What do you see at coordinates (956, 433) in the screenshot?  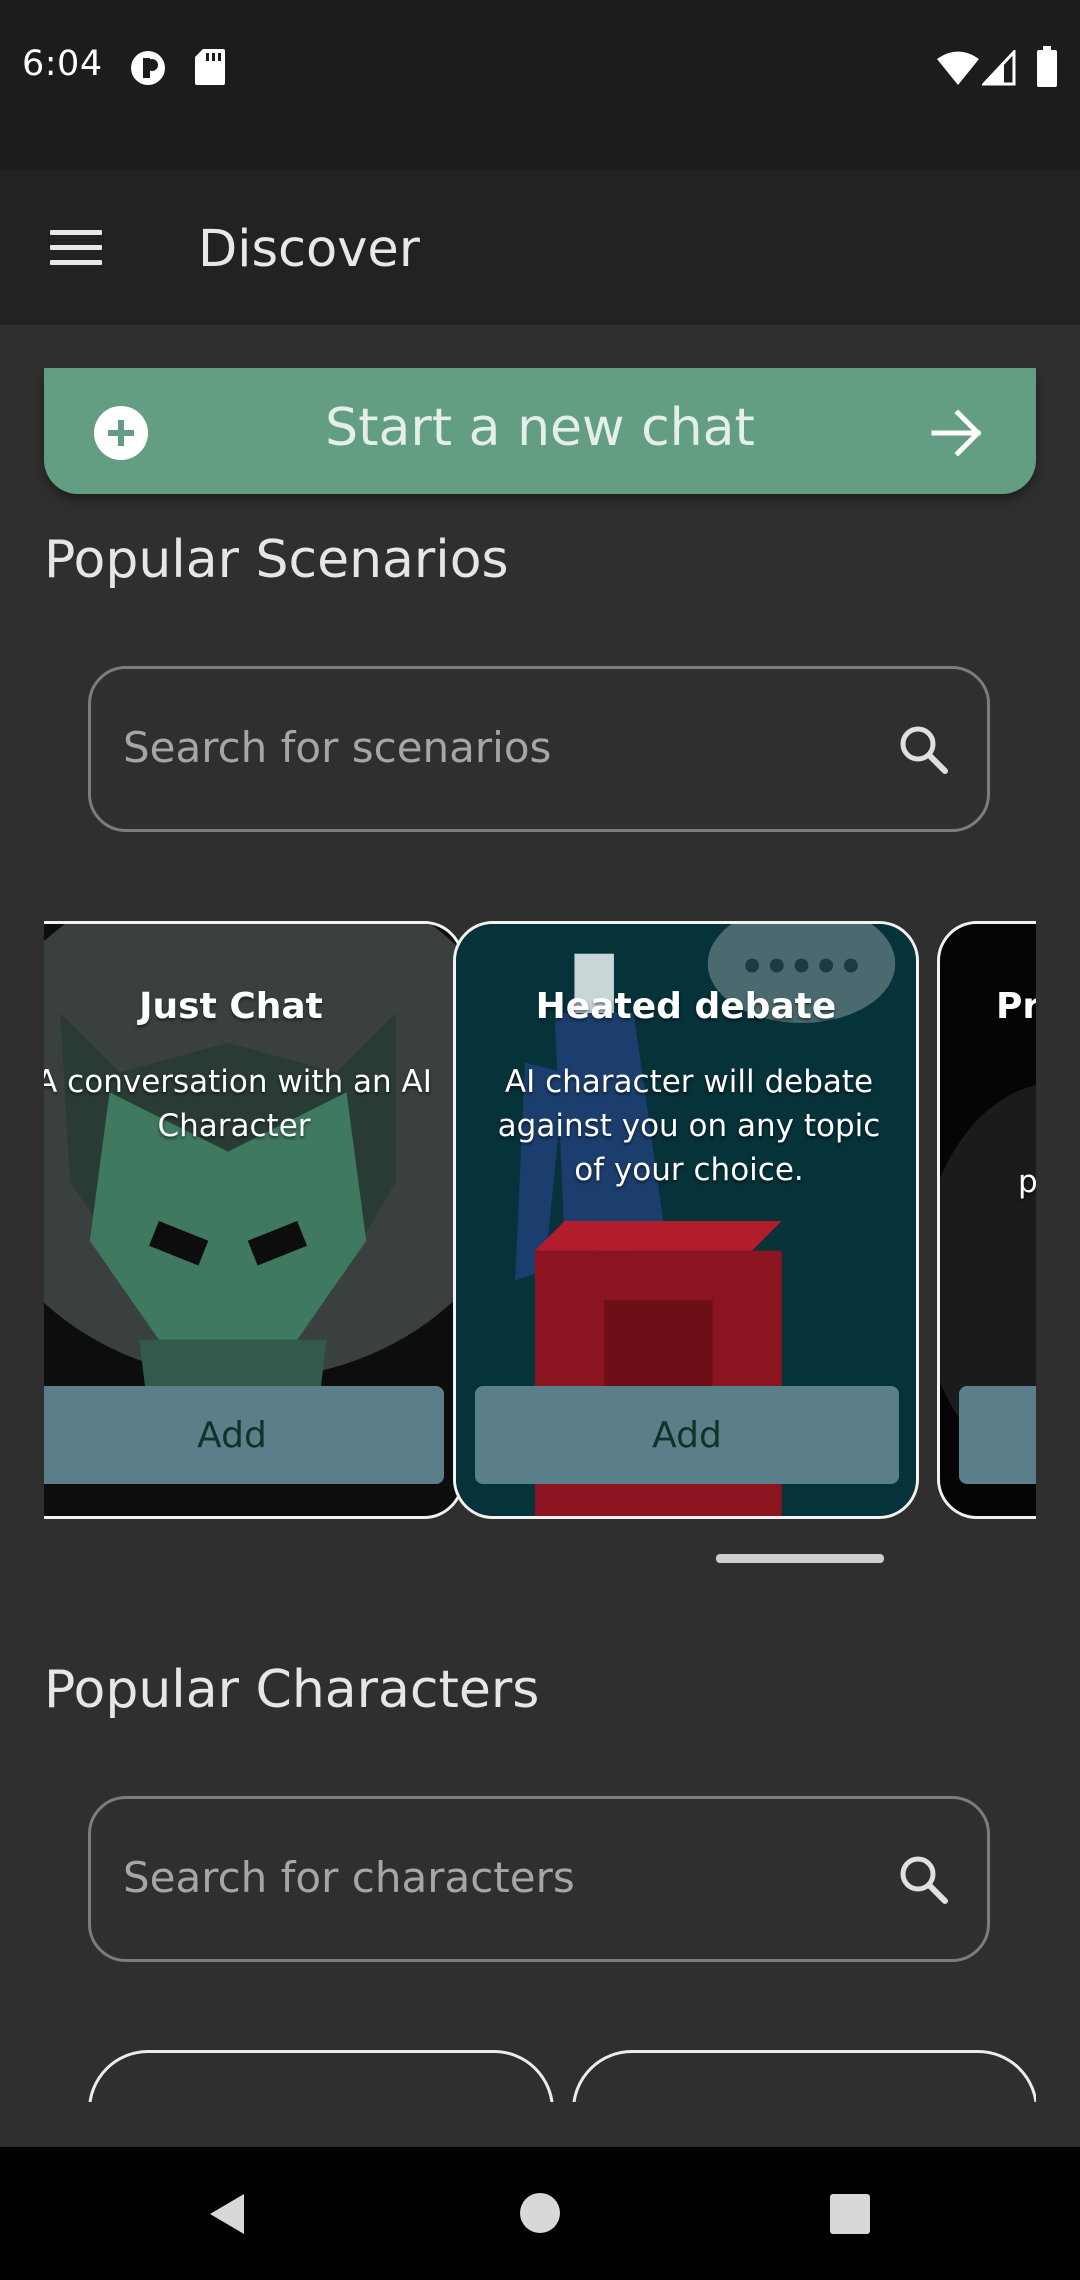 I see `arrow-right-icon` at bounding box center [956, 433].